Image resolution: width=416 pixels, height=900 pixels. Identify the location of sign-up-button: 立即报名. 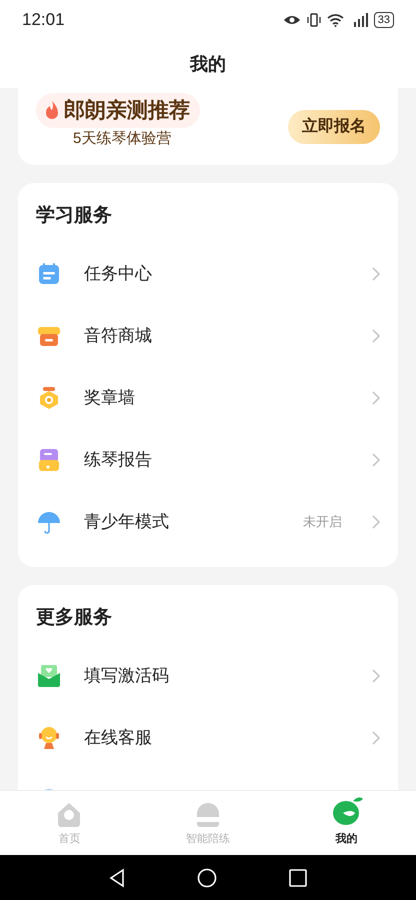
(334, 127).